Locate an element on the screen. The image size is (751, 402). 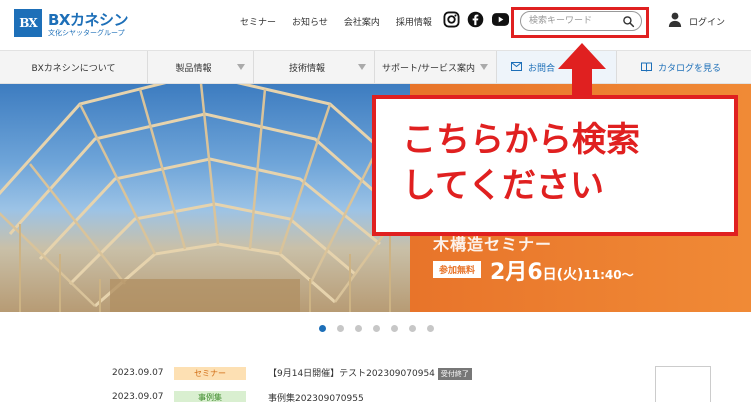
topnav-company: 会社案内 is located at coordinates (362, 21).